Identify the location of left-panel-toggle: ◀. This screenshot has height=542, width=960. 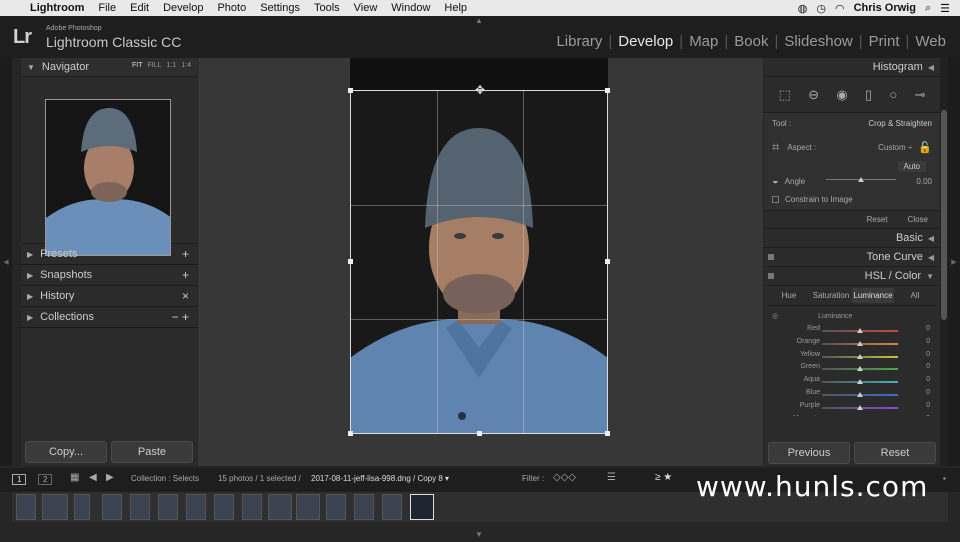
(6, 262).